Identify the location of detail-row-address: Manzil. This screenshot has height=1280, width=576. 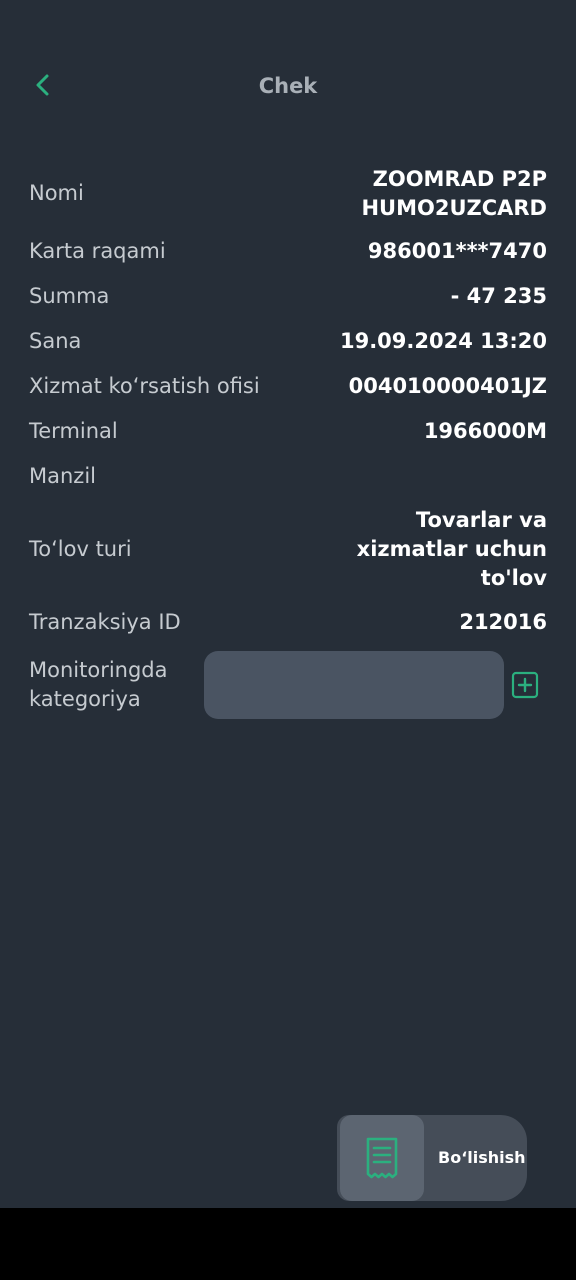
(288, 477).